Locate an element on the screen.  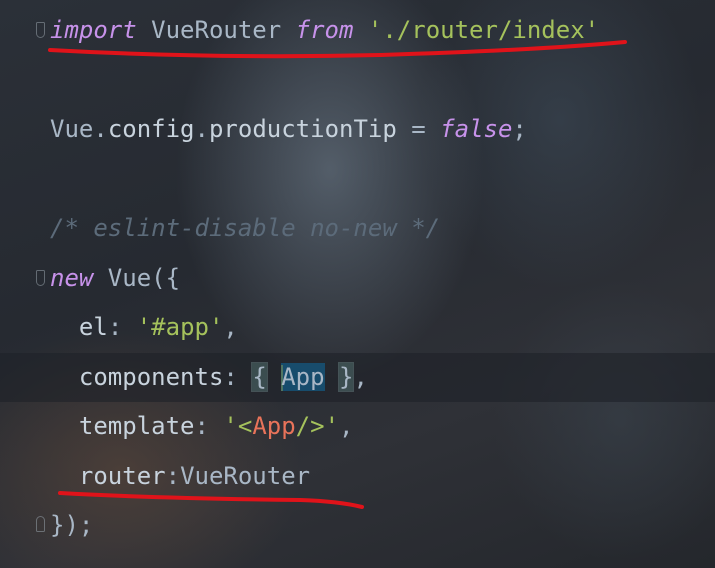
code-line-router: router:VueRouter is located at coordinates (180, 476).